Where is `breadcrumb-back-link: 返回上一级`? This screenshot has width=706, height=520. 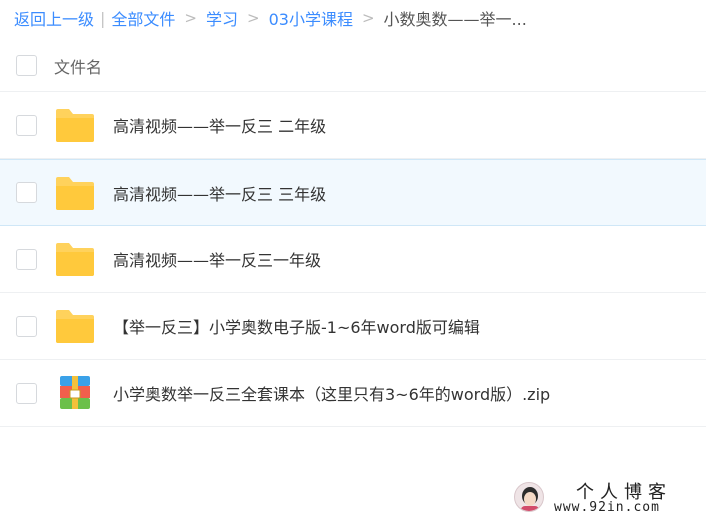
breadcrumb-back-link: 返回上一级 is located at coordinates (54, 18).